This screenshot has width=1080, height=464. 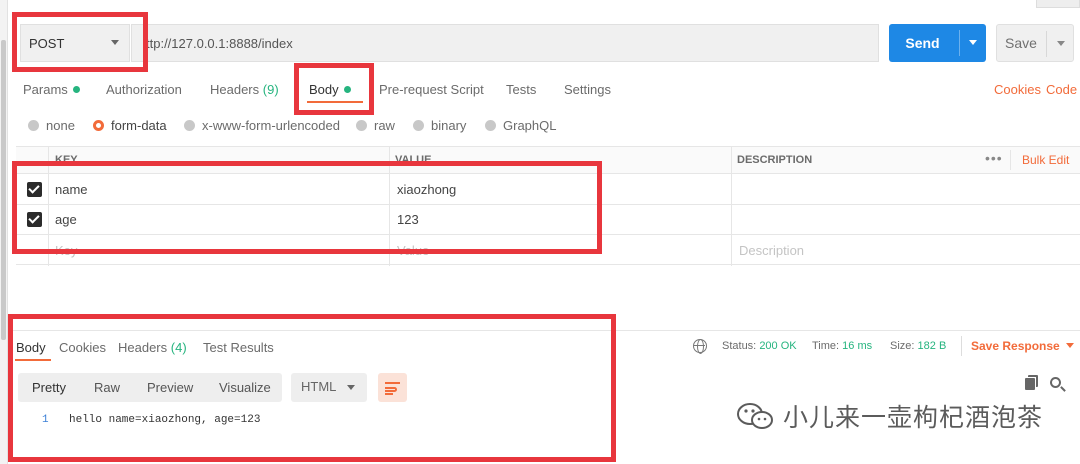 I want to click on radio-graphql: GraphQL, so click(x=520, y=125).